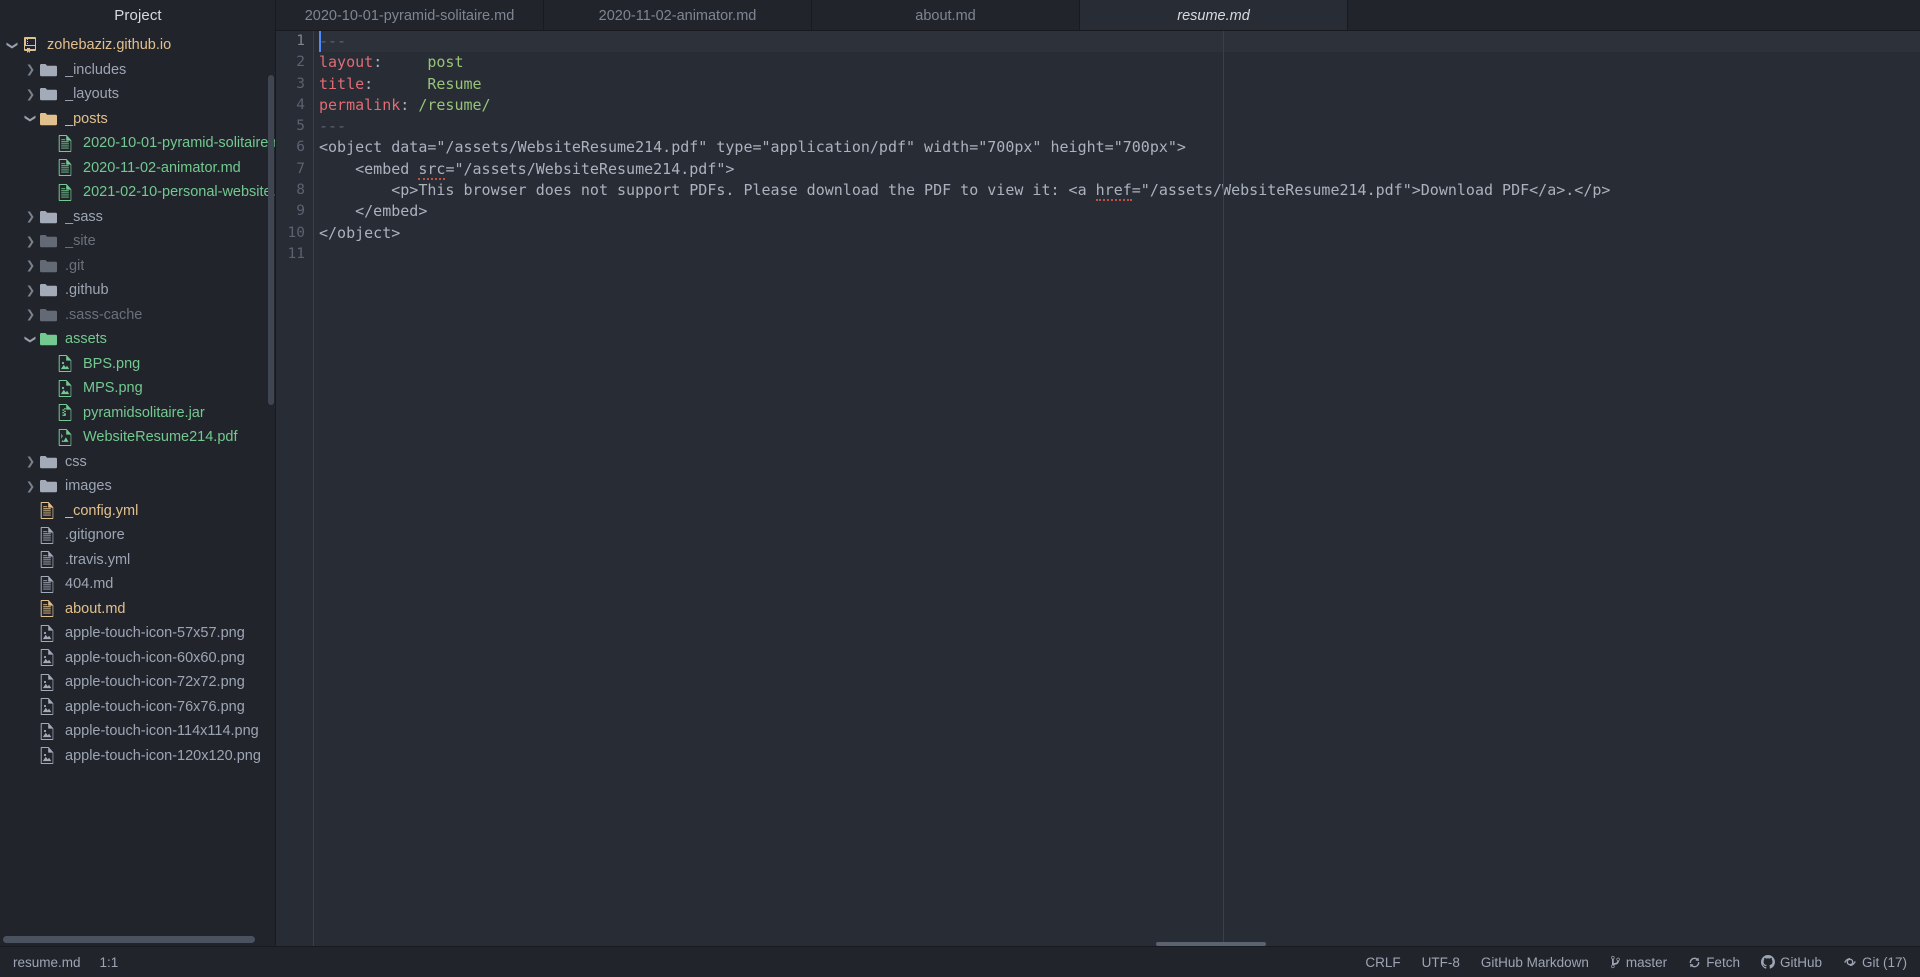  I want to click on git-branch-icon, so click(1615, 962).